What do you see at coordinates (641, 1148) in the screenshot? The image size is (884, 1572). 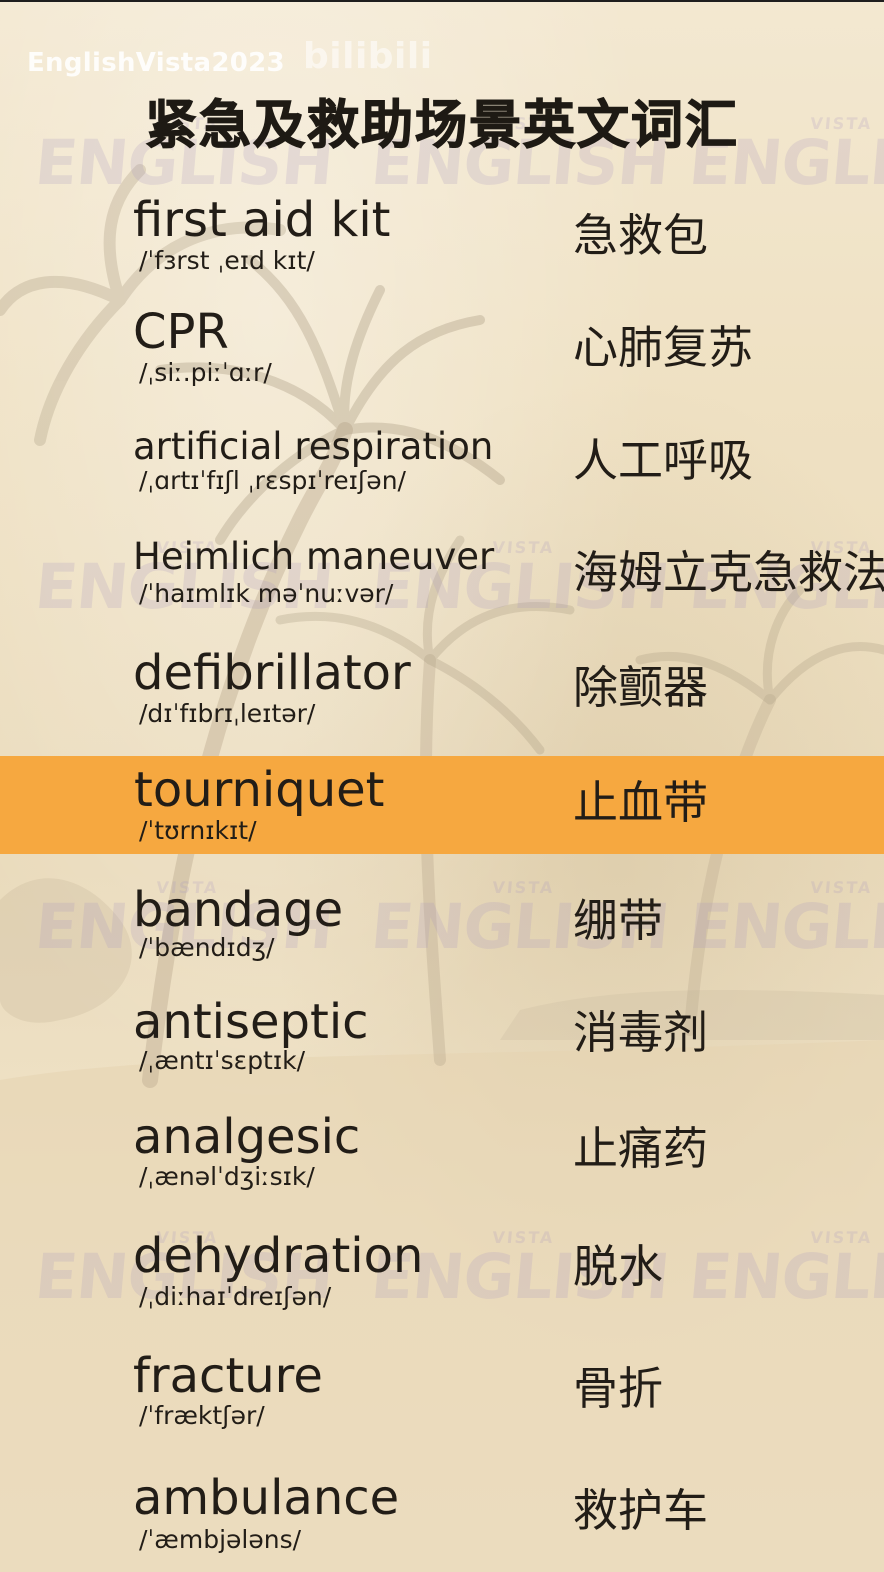 I see `vocab-meaning: 止痛药` at bounding box center [641, 1148].